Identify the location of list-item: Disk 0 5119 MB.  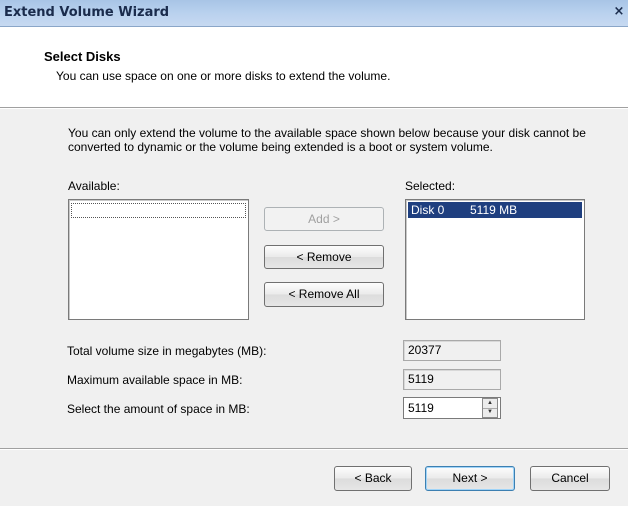
(495, 210).